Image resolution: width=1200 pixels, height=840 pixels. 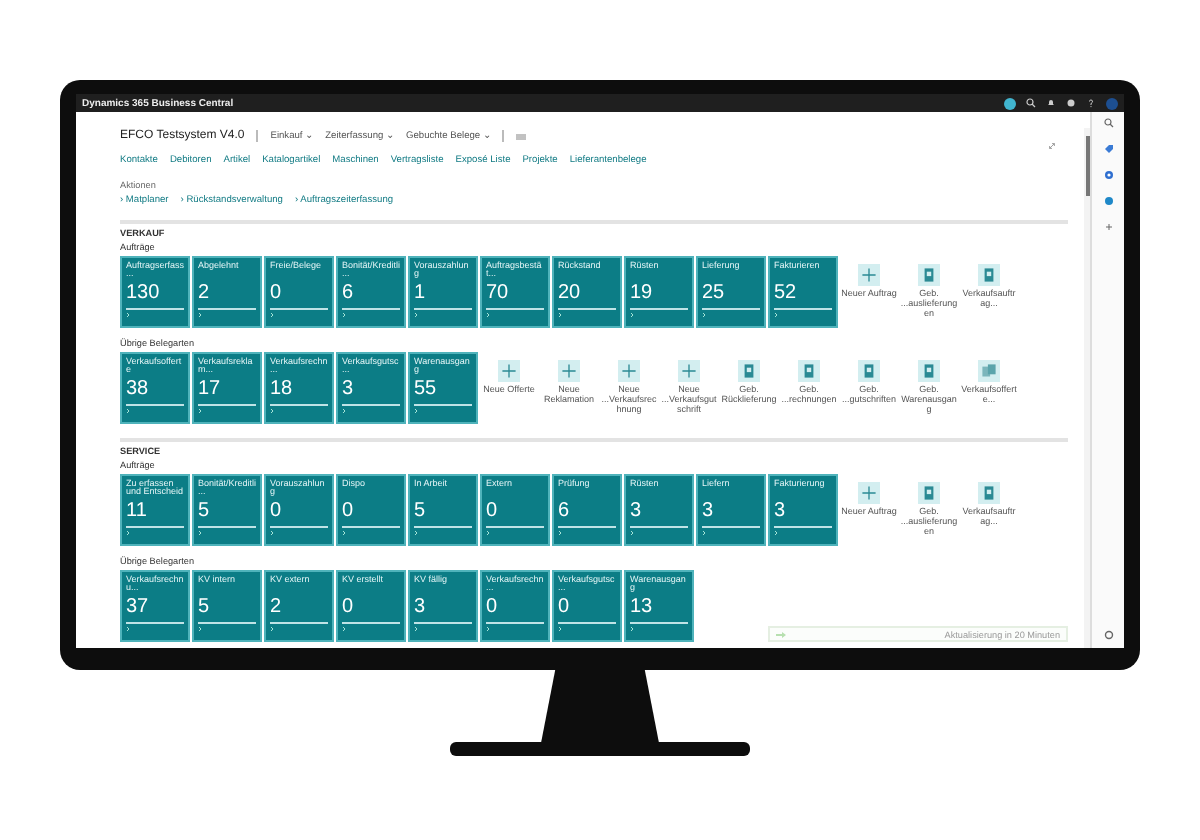 What do you see at coordinates (1112, 103) in the screenshot?
I see `user-avatar-icon` at bounding box center [1112, 103].